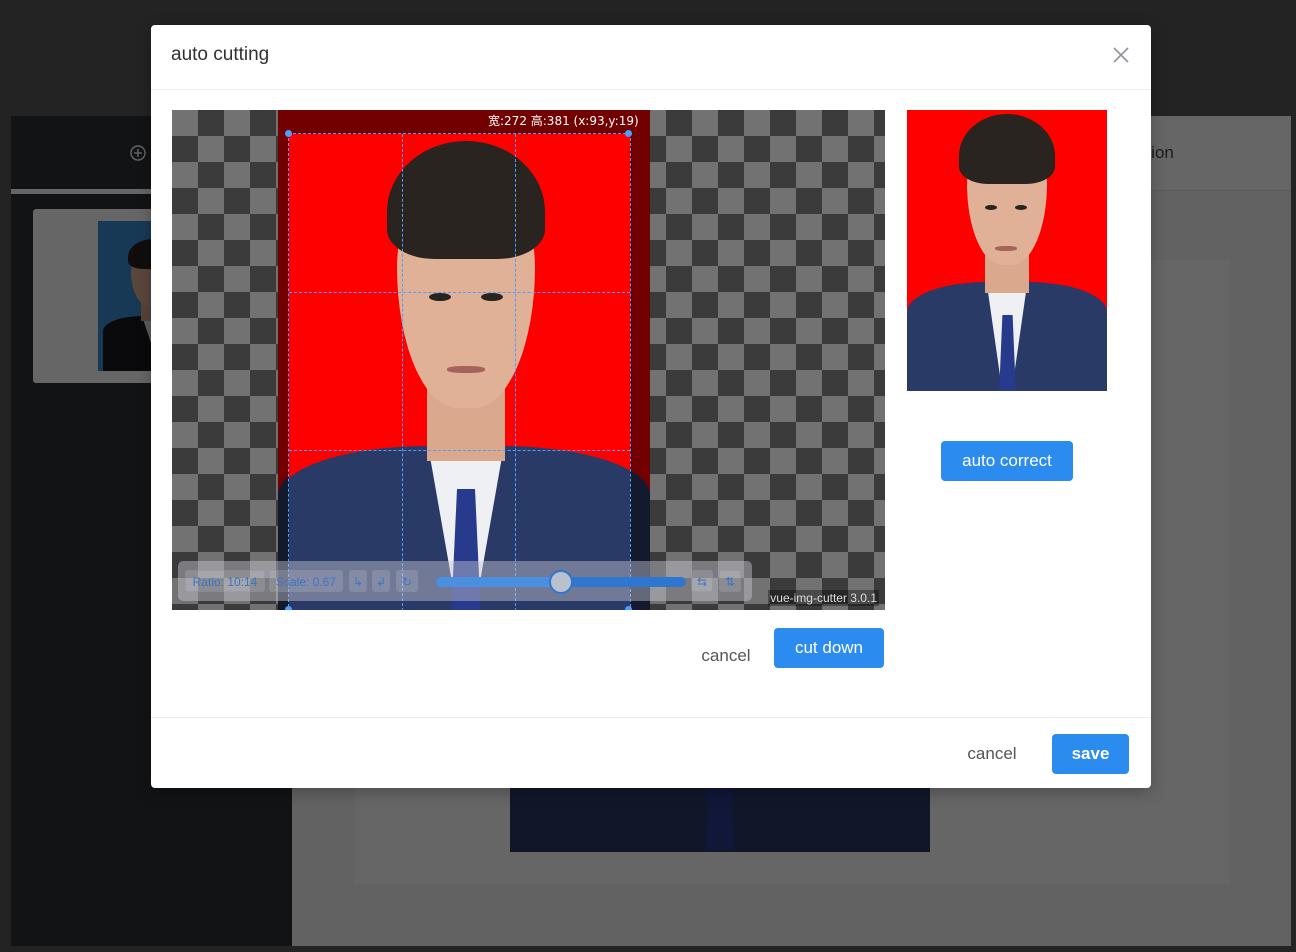  Describe the element at coordinates (651, 57) in the screenshot. I see `dialog-header: auto cutting` at that location.